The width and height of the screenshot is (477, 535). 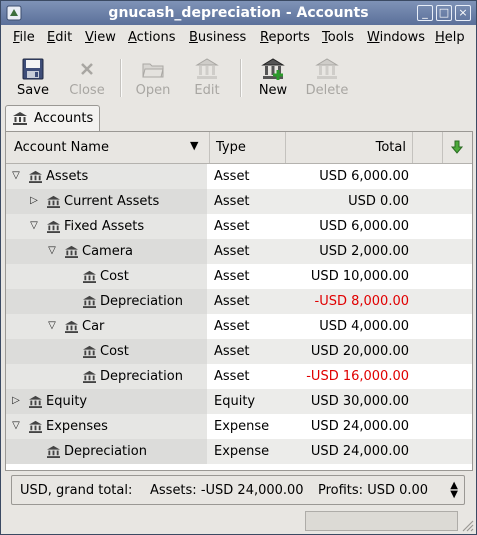 I want to click on column-header-total: Total, so click(x=349, y=147).